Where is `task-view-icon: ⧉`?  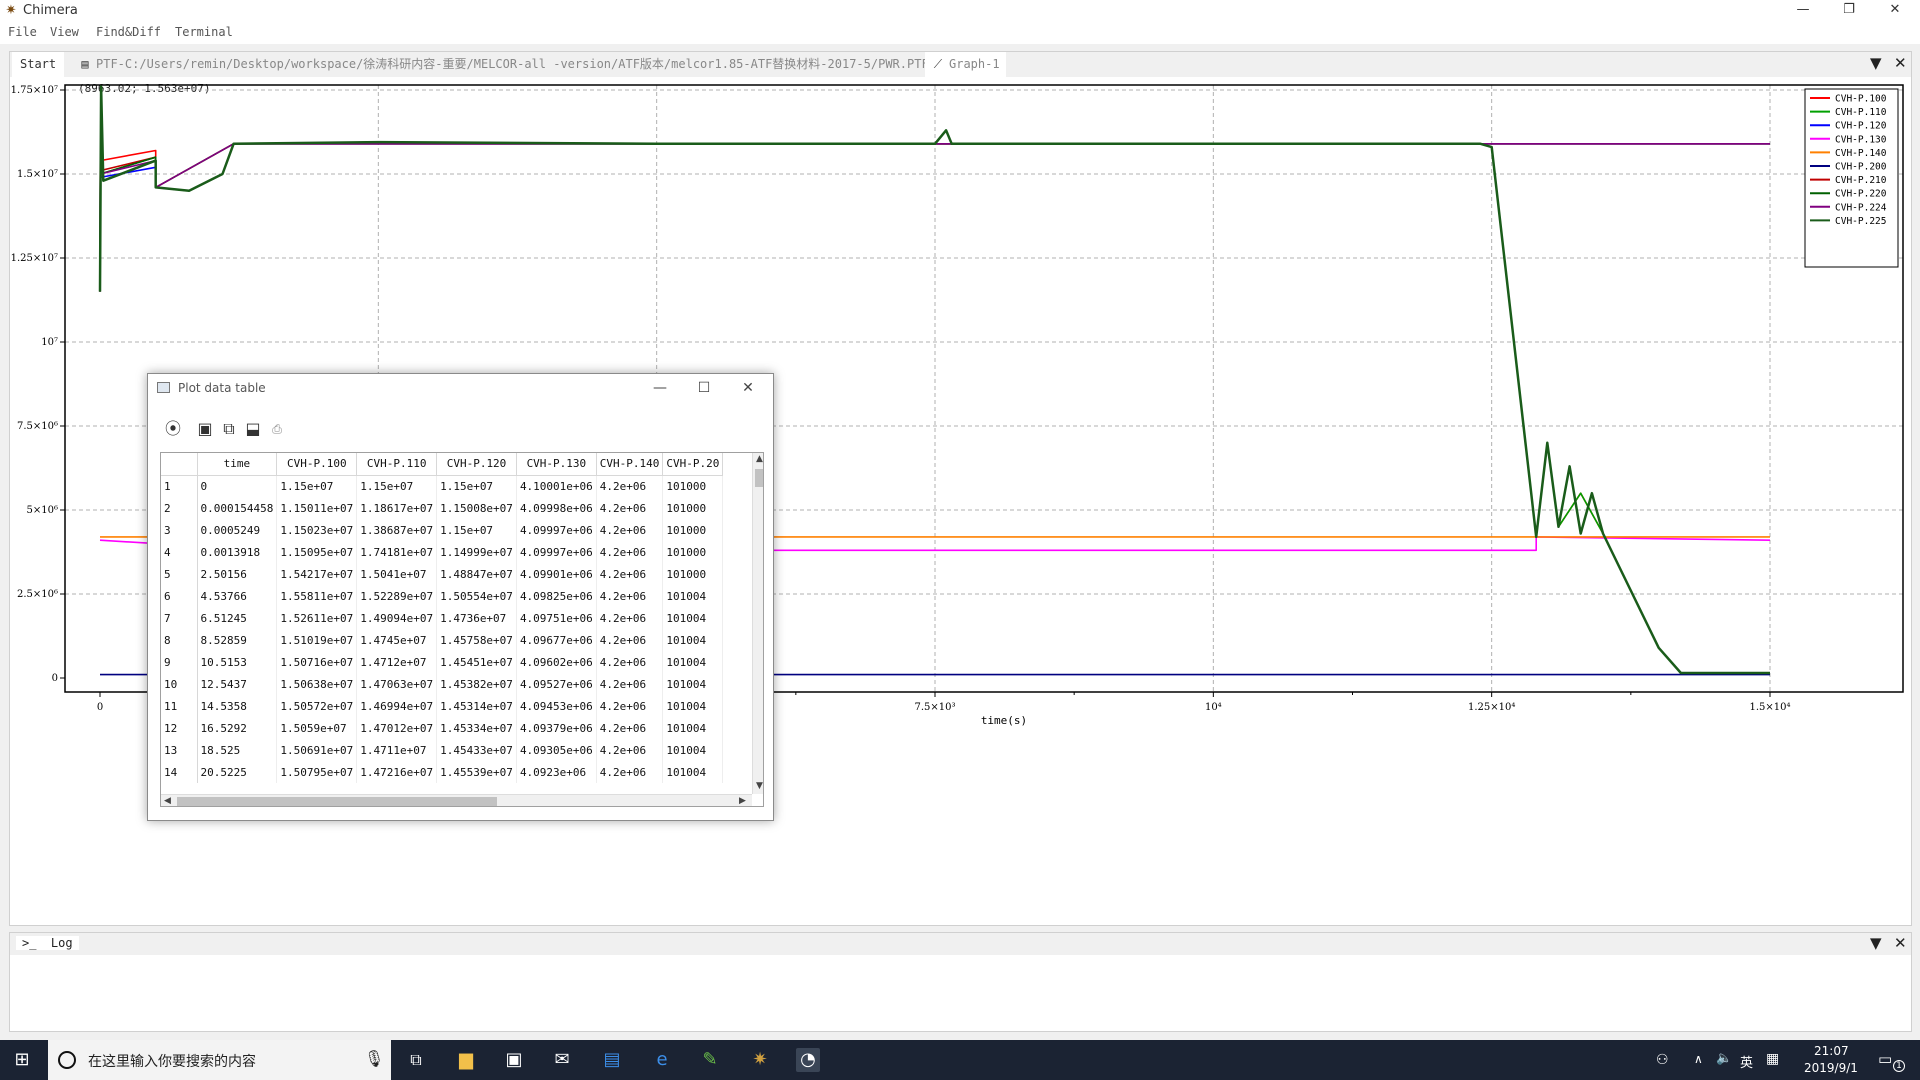
task-view-icon: ⧉ is located at coordinates (416, 1060).